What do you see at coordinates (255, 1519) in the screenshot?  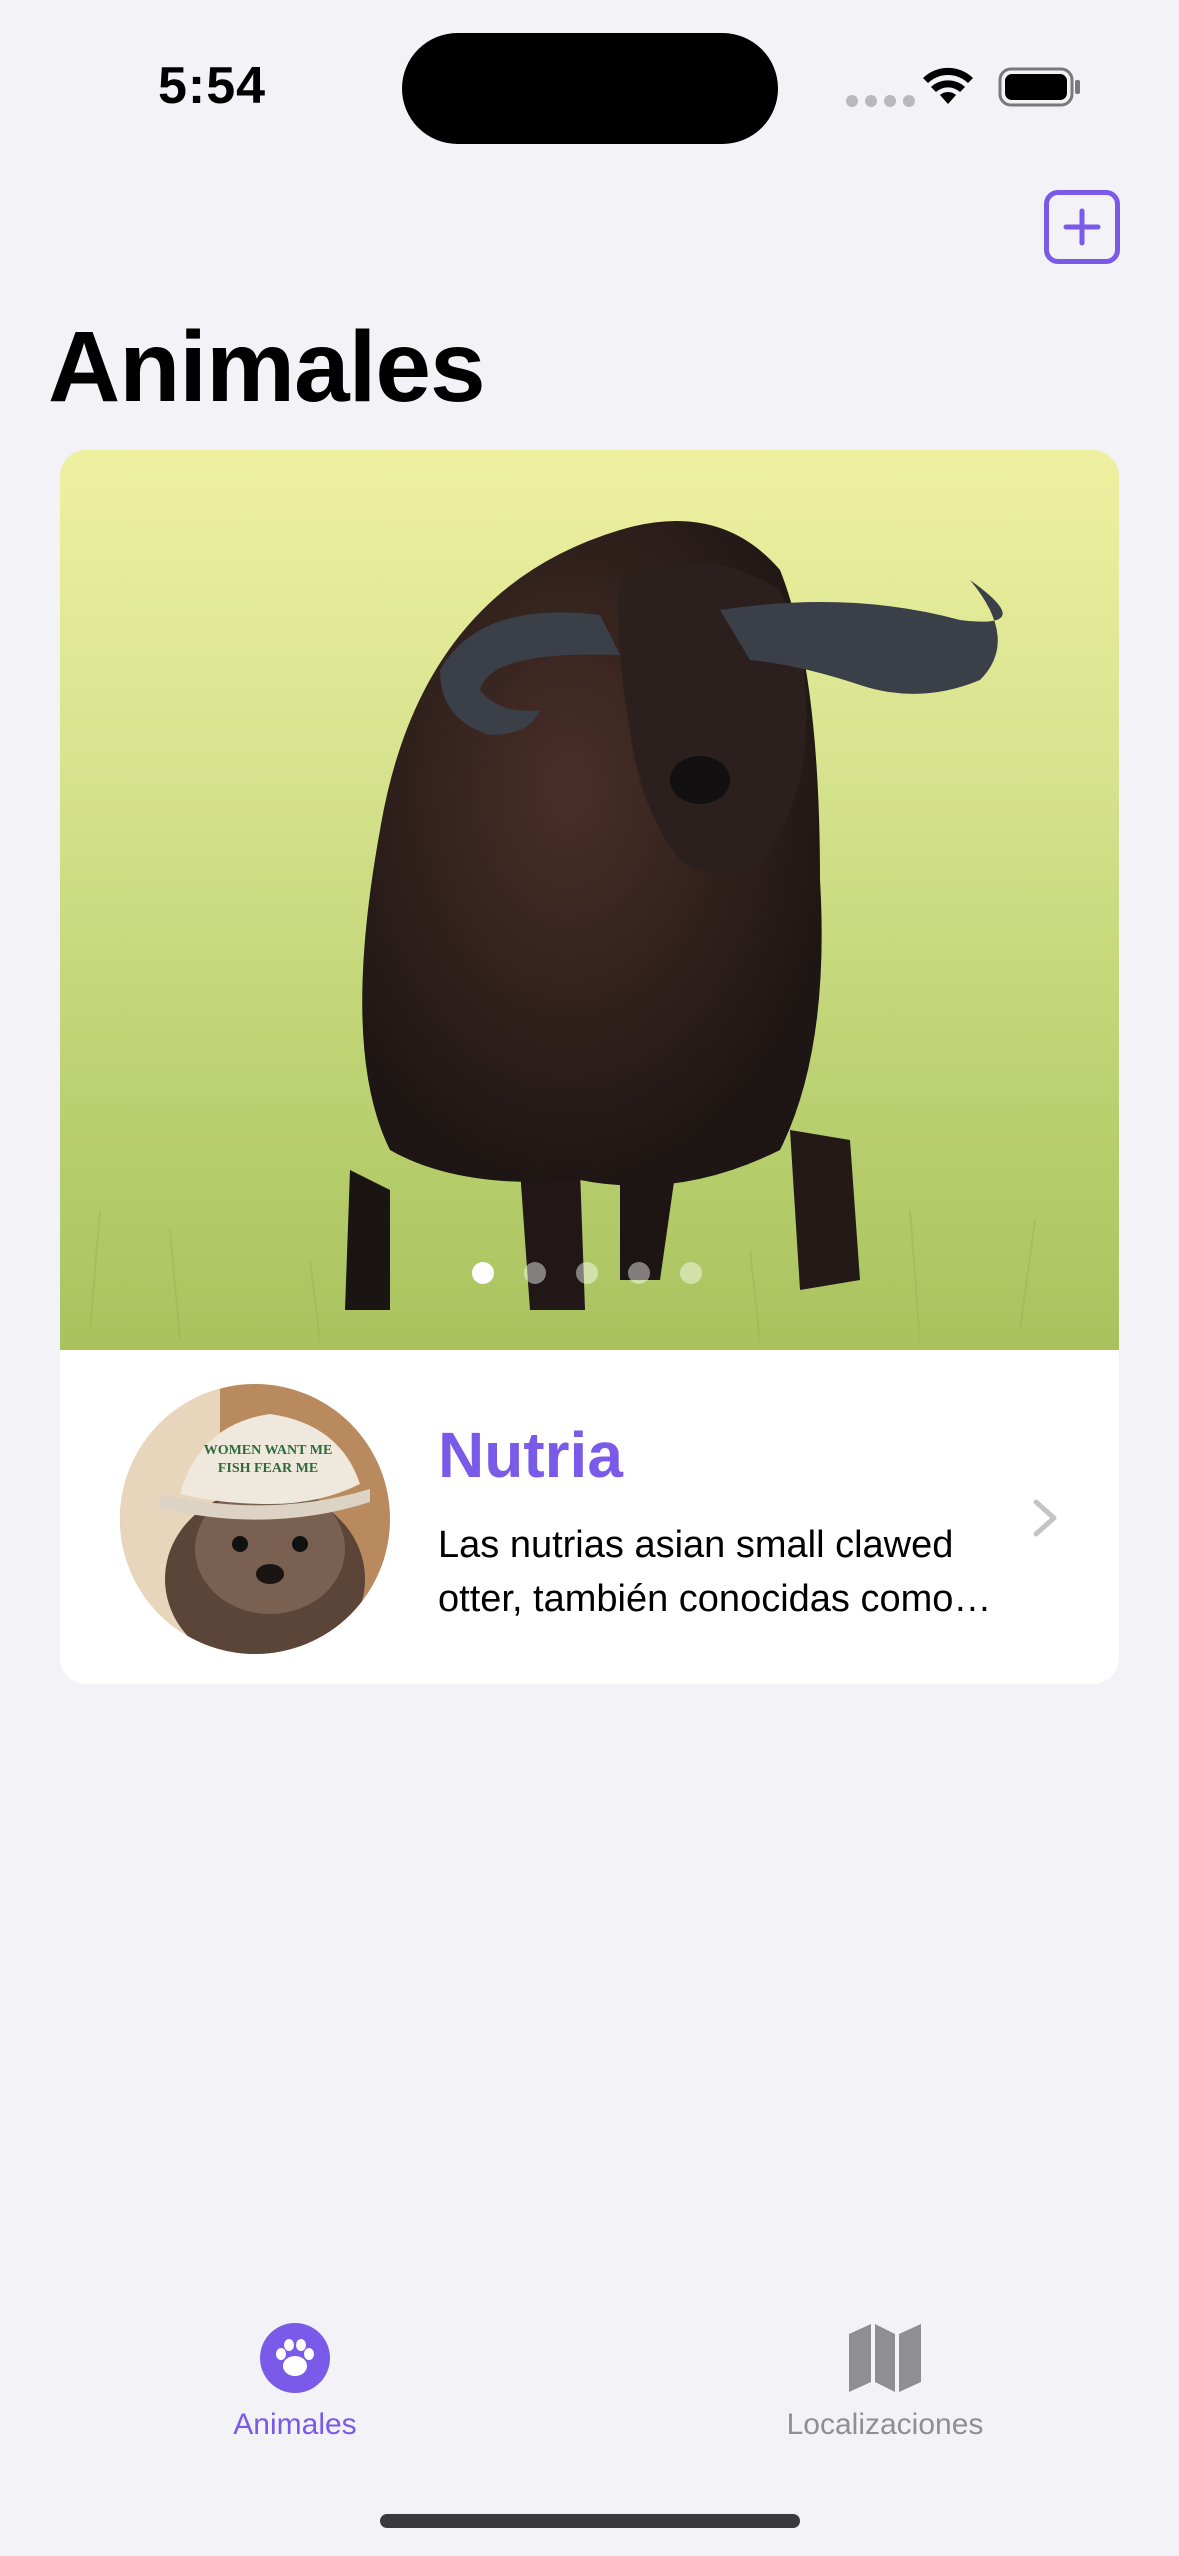 I see `otter-avatar: WOMEN WANT ME FISH FEAR ME` at bounding box center [255, 1519].